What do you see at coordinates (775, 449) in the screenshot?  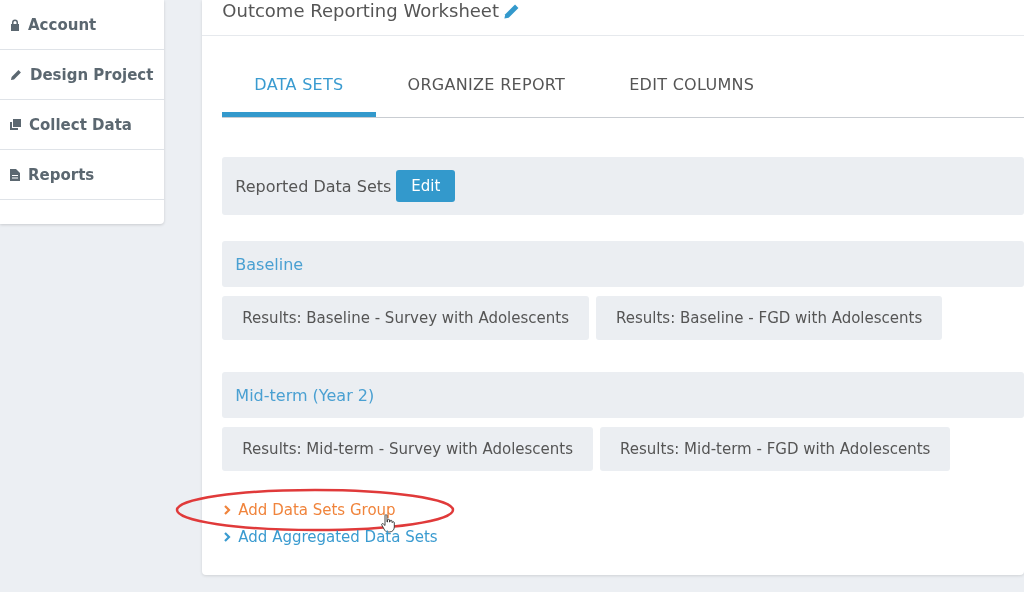 I see `data-set-chip: Results: Mid-term - FGD with Adolescents` at bounding box center [775, 449].